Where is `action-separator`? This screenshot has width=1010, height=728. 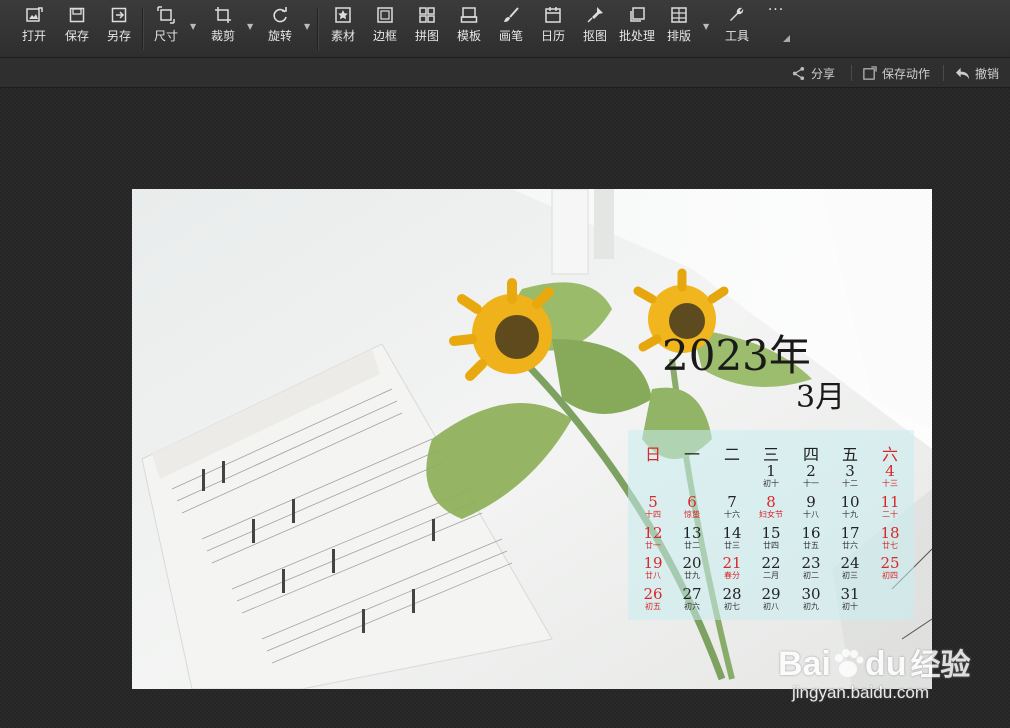
action-separator is located at coordinates (943, 73).